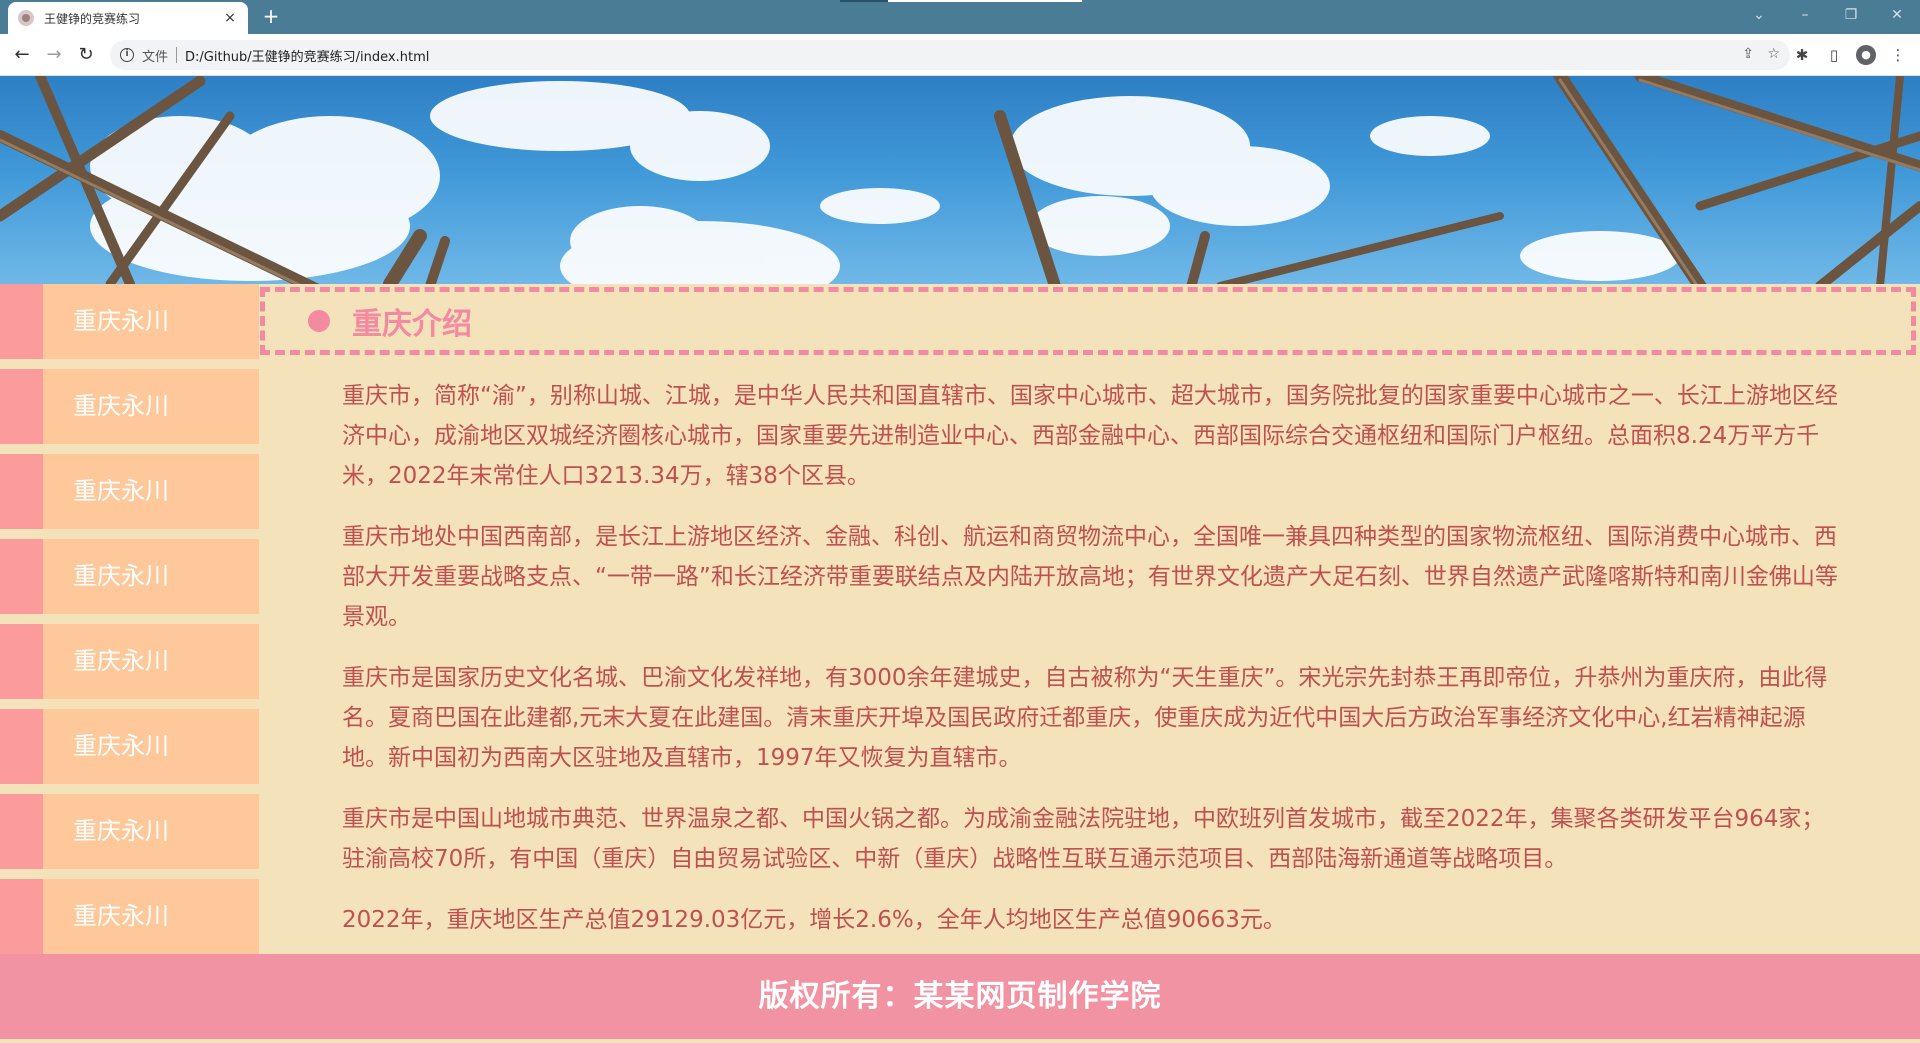  I want to click on browser-tab: 王健铮的竞赛练习 ×, so click(128, 18).